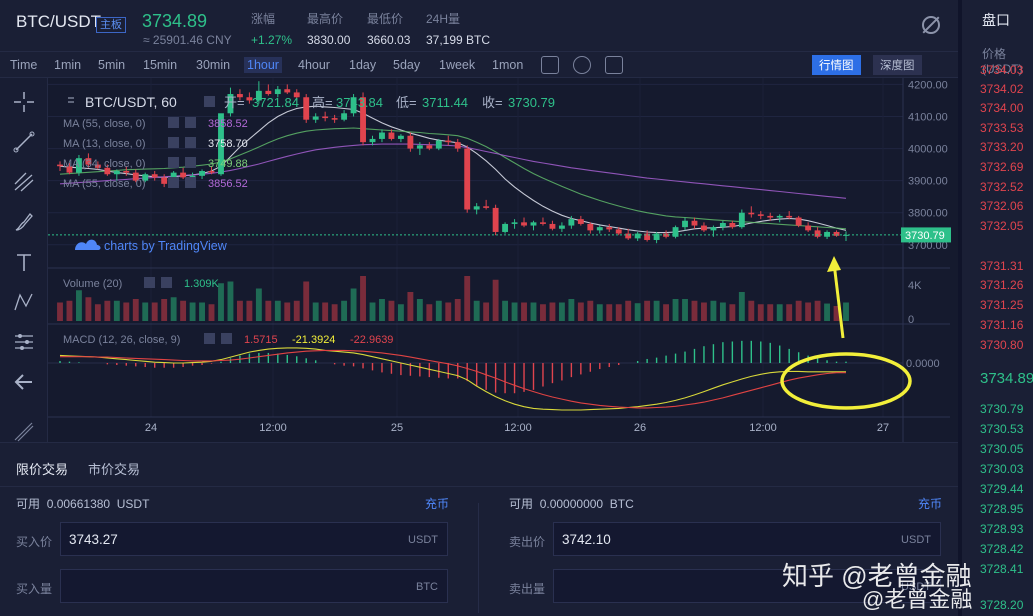 This screenshot has width=1033, height=616. What do you see at coordinates (67, 65) in the screenshot?
I see `tf-1min: 1min` at bounding box center [67, 65].